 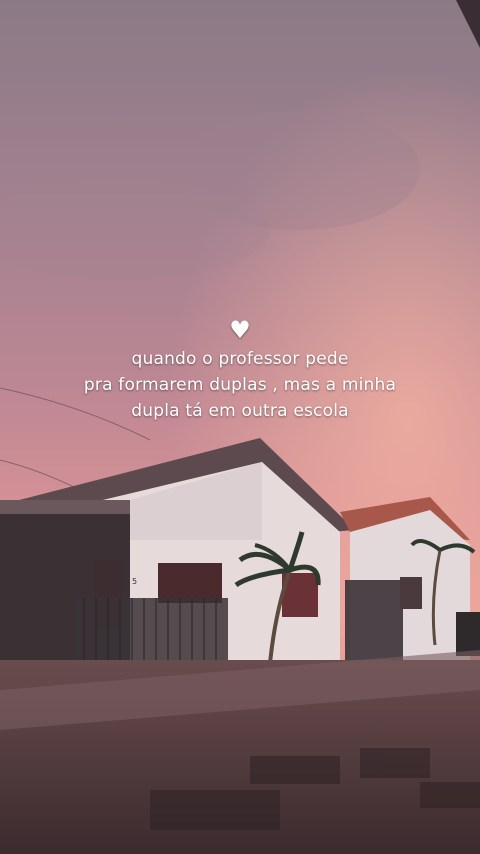 I want to click on house-number: 5, so click(x=134, y=581).